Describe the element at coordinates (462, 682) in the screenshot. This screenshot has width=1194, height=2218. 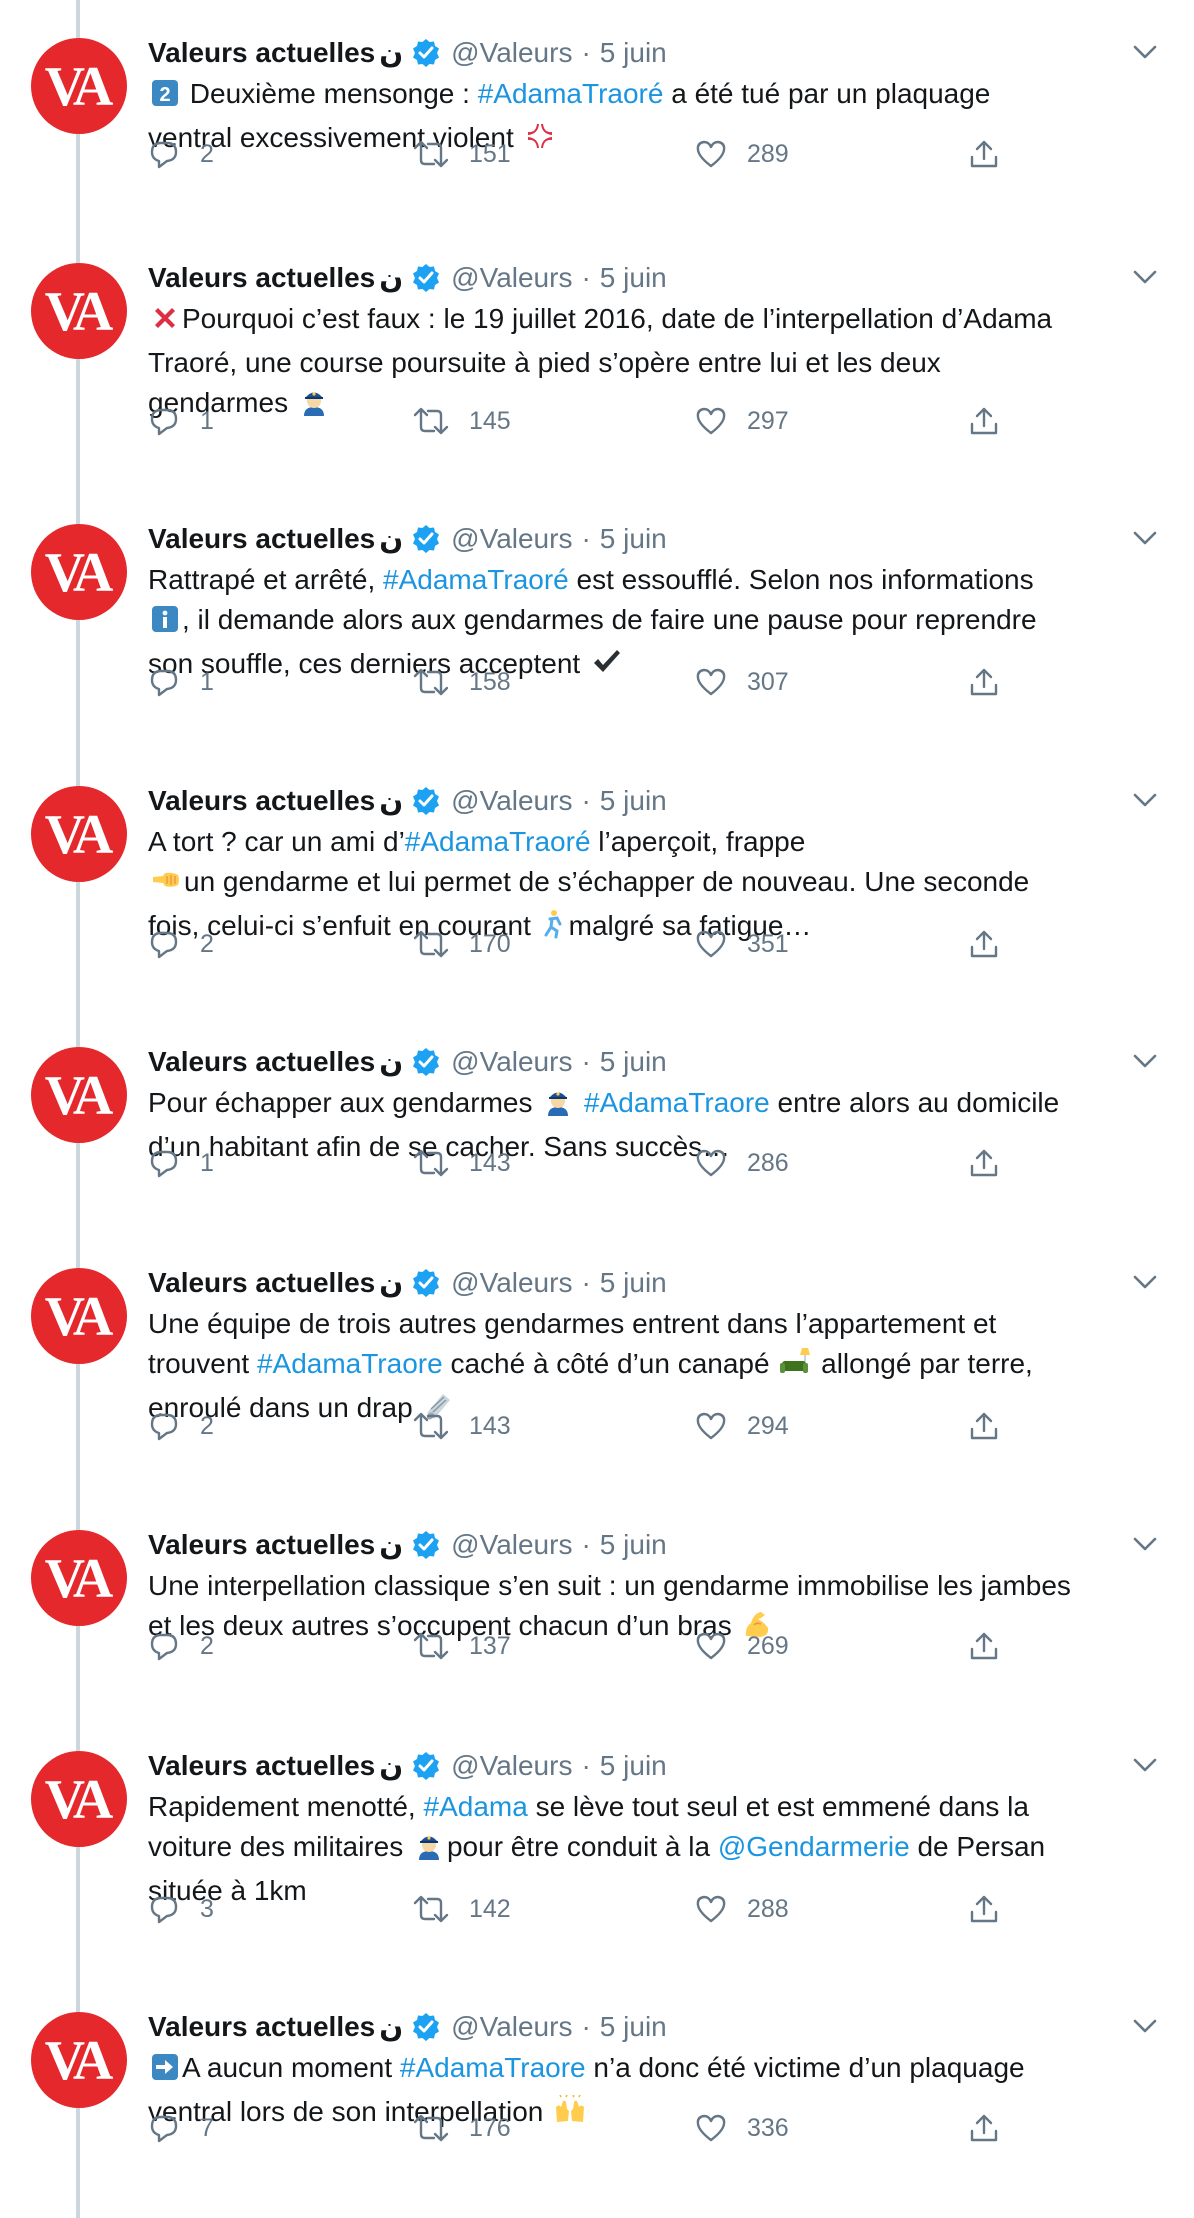
I see `retweet-button: 158` at that location.